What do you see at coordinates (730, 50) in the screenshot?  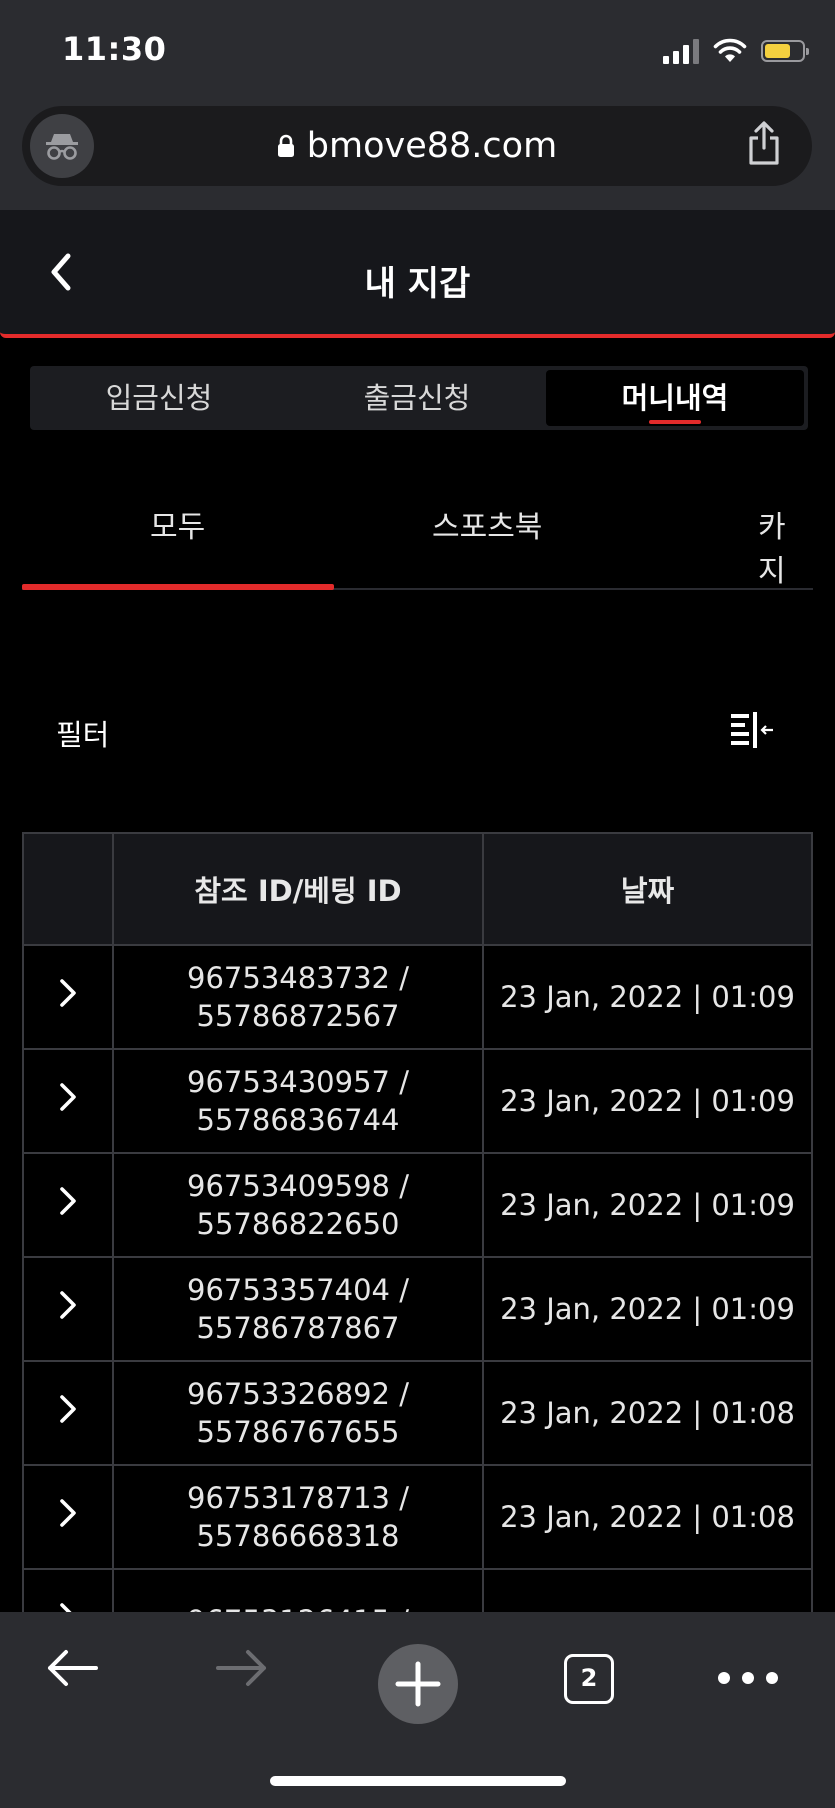 I see `wifi-icon` at bounding box center [730, 50].